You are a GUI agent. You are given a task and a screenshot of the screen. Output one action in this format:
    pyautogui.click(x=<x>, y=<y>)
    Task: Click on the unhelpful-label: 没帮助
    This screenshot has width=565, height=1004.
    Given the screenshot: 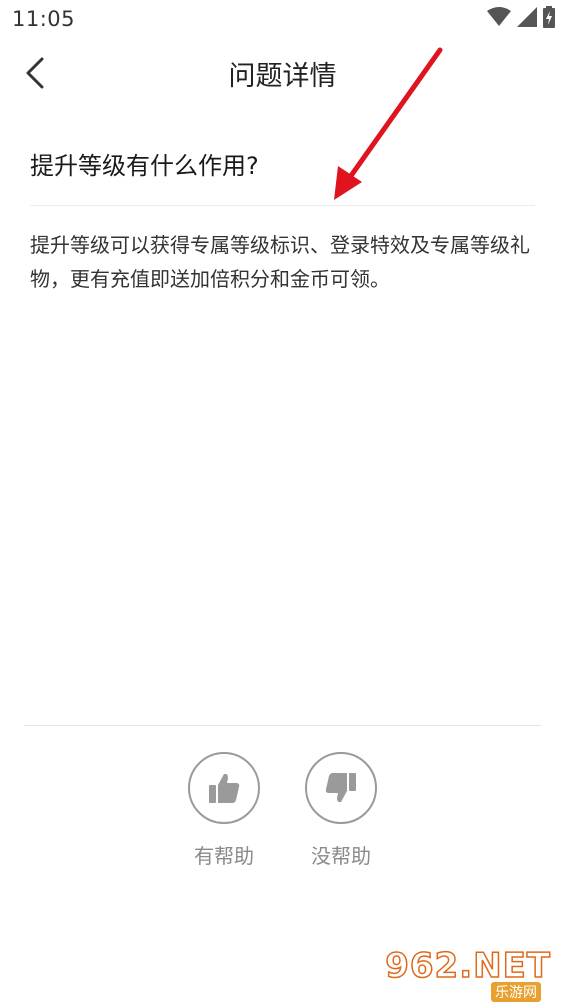 What is the action you would take?
    pyautogui.click(x=341, y=856)
    